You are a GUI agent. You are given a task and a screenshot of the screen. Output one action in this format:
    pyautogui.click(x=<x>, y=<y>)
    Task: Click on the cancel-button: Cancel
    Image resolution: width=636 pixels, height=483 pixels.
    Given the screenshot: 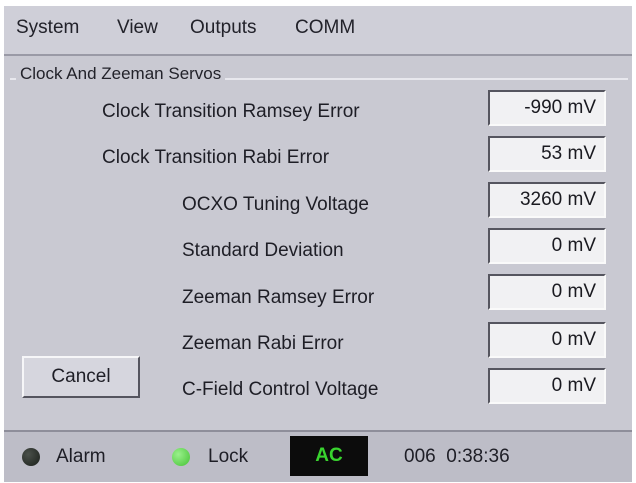 What is the action you would take?
    pyautogui.click(x=81, y=377)
    